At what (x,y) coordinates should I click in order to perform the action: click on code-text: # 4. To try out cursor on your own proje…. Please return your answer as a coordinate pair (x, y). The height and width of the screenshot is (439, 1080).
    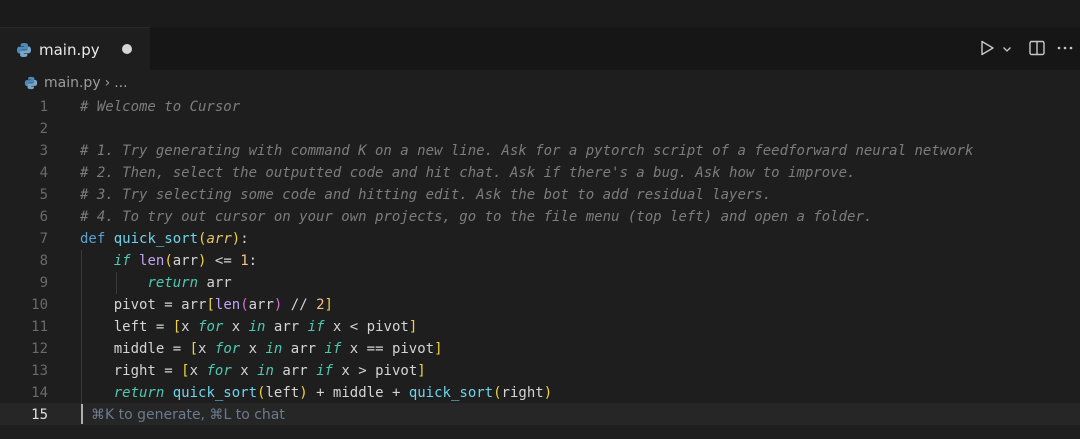
    Looking at the image, I should click on (476, 217).